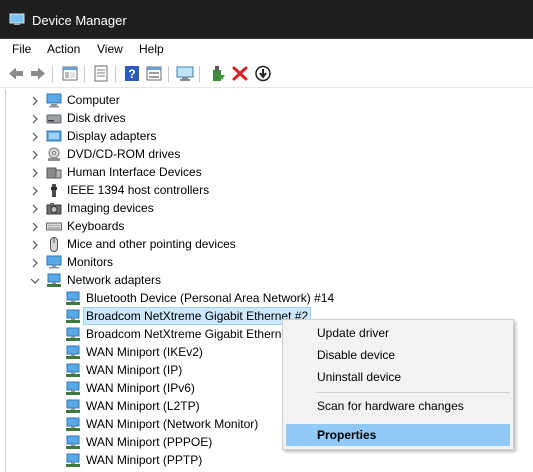  I want to click on context-menu-disable-device: Disable device, so click(398, 355).